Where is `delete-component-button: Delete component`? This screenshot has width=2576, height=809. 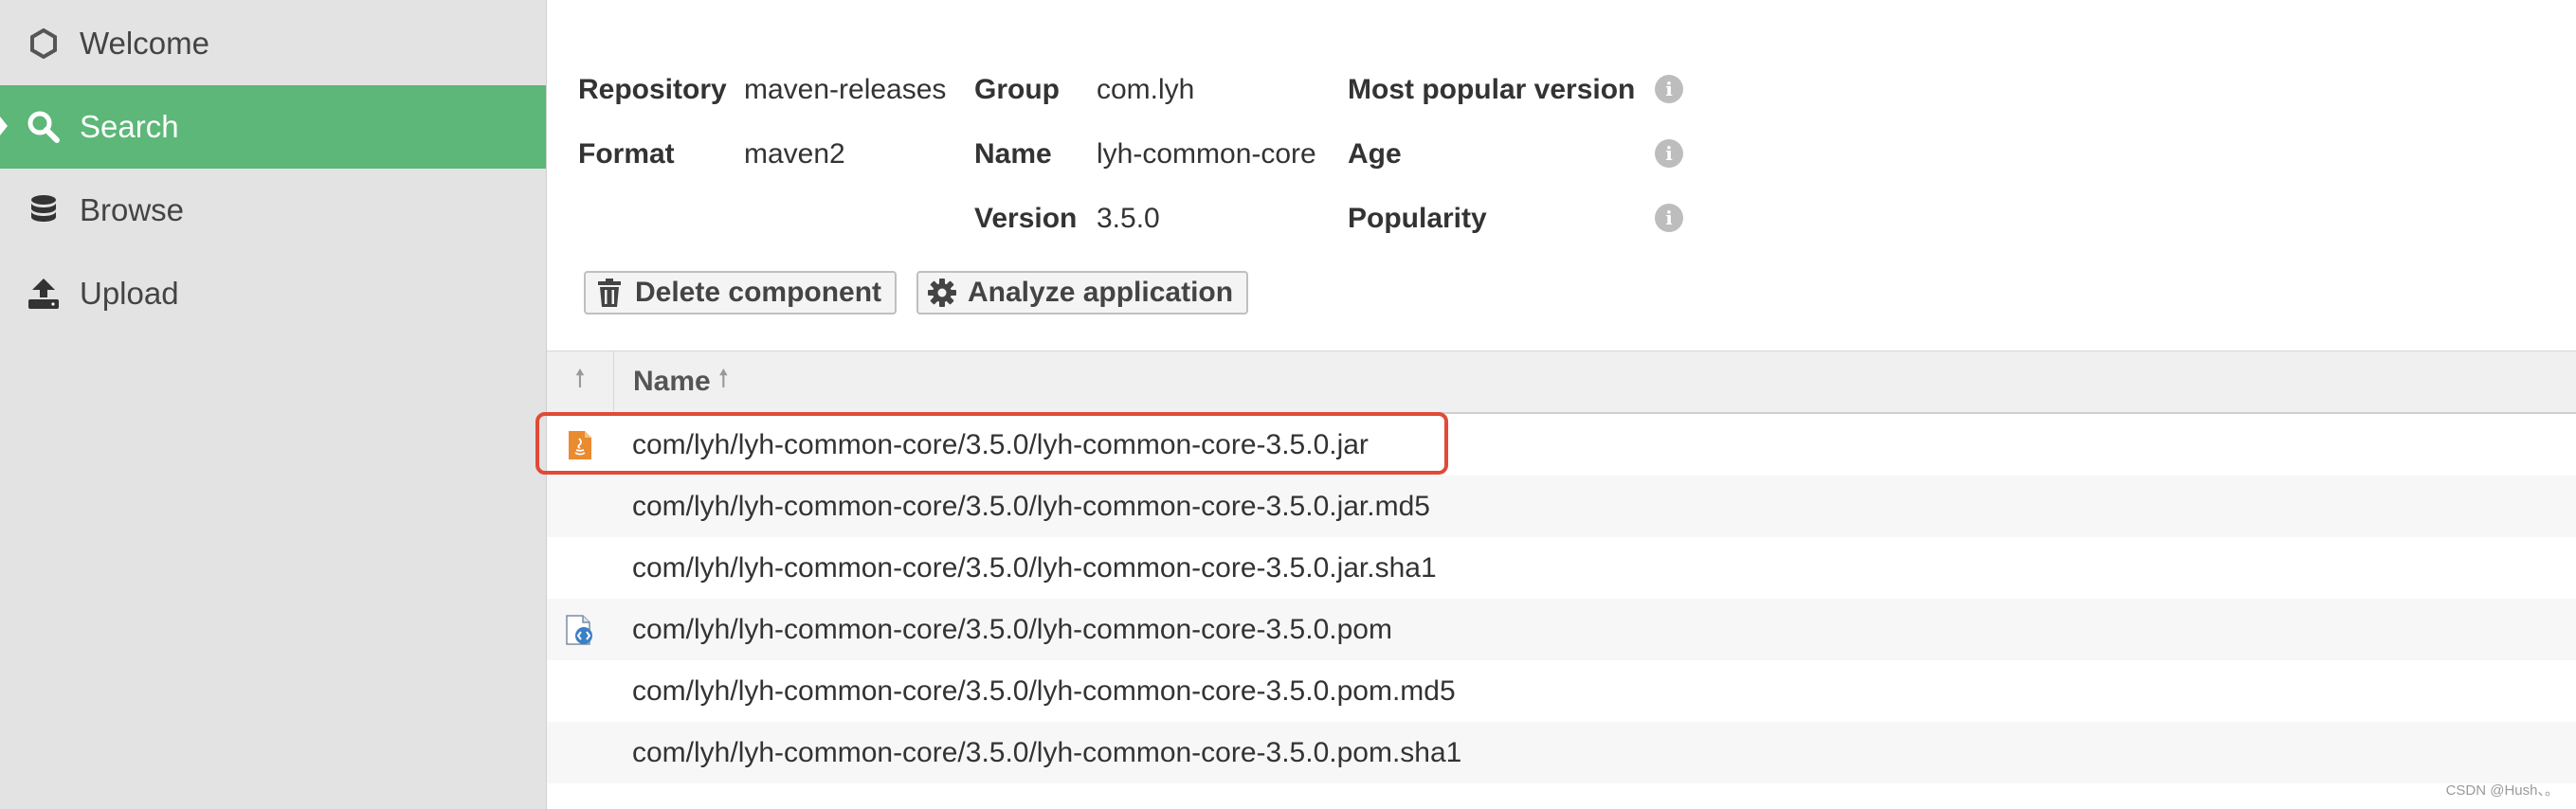 delete-component-button: Delete component is located at coordinates (741, 293).